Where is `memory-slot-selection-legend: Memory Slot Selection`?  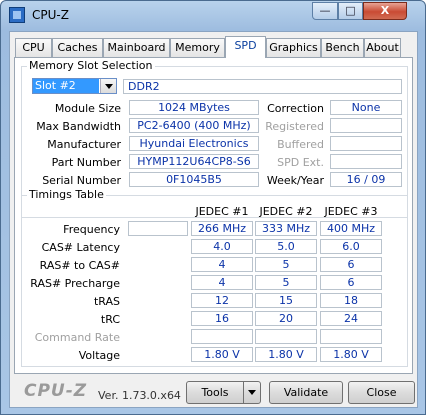
memory-slot-selection-legend: Memory Slot Selection is located at coordinates (91, 65).